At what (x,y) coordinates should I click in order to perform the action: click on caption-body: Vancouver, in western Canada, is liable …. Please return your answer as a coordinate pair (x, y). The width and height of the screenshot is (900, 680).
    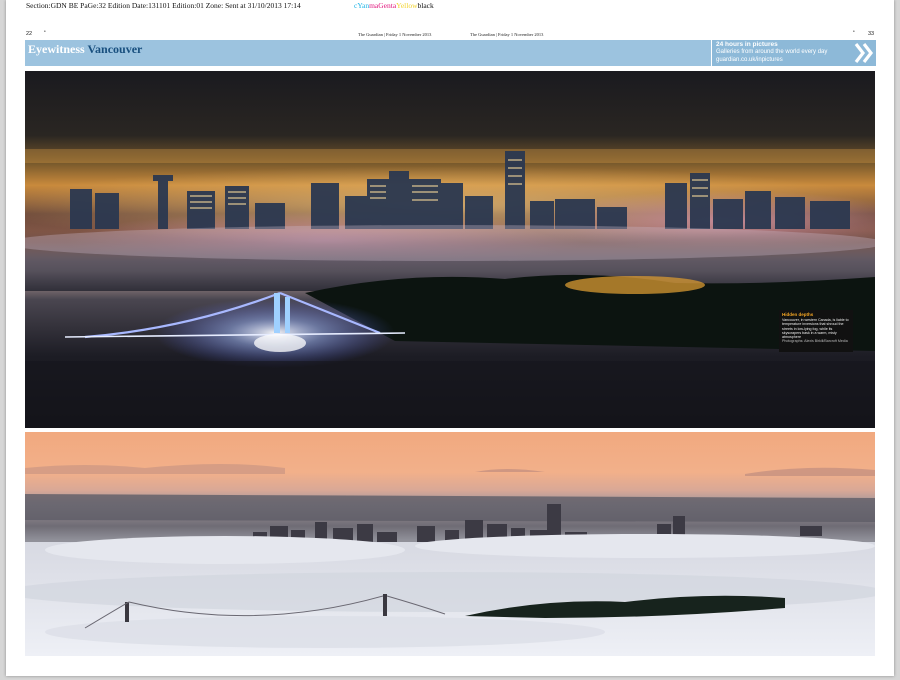
    Looking at the image, I should click on (815, 329).